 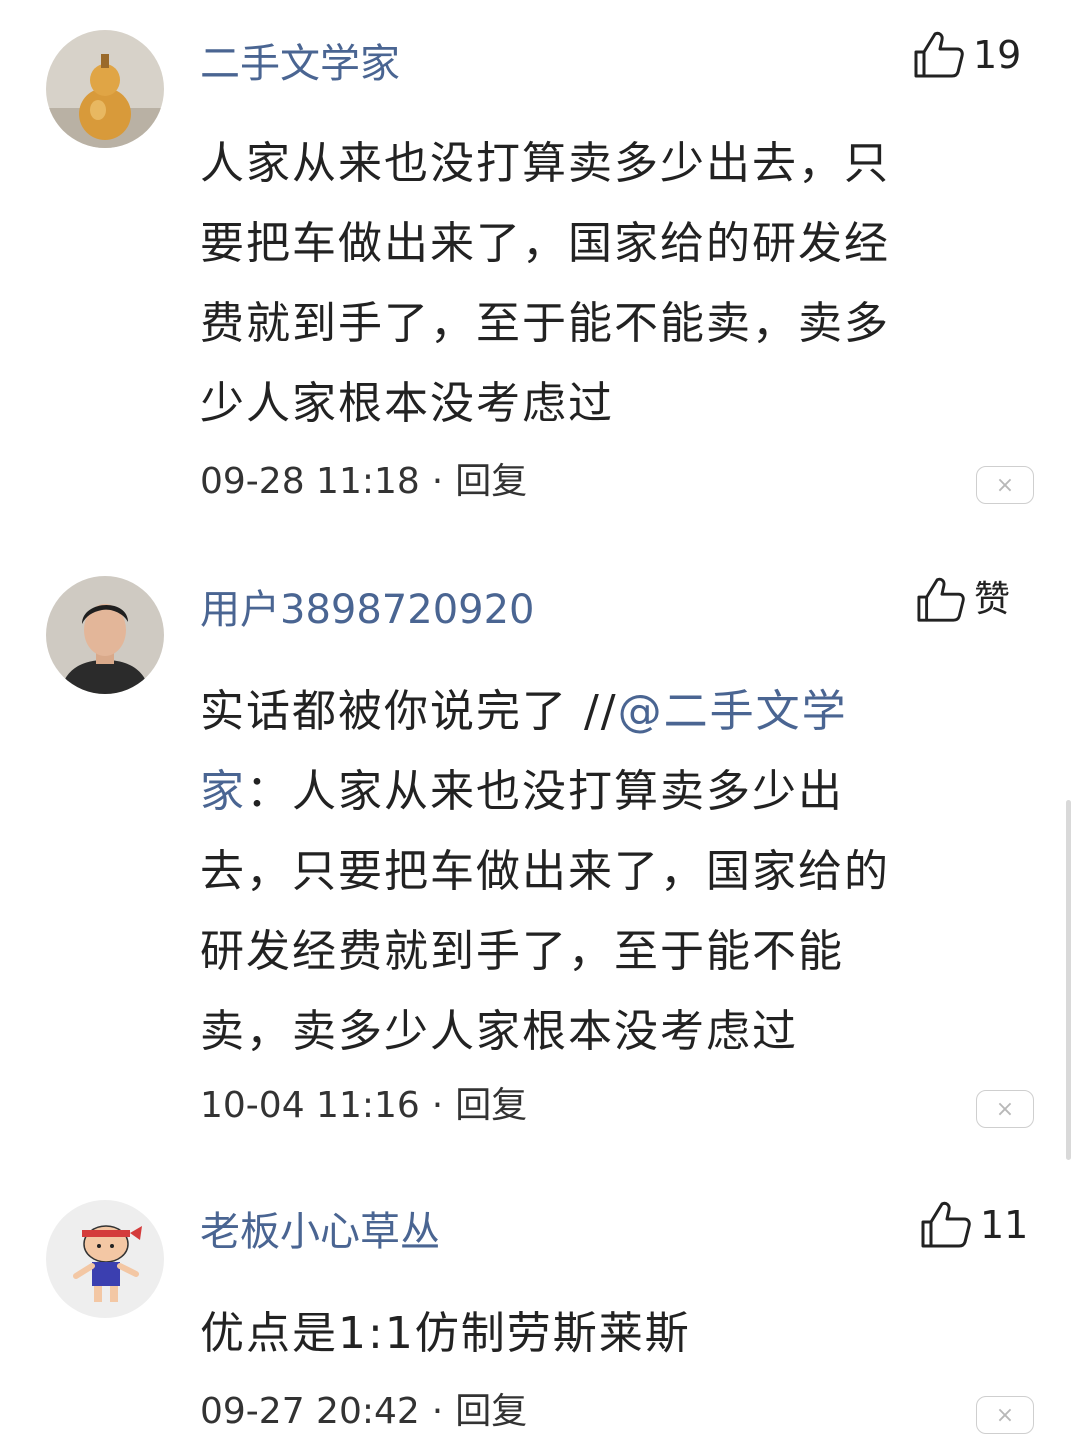 I want to click on avatar, so click(x=105, y=1259).